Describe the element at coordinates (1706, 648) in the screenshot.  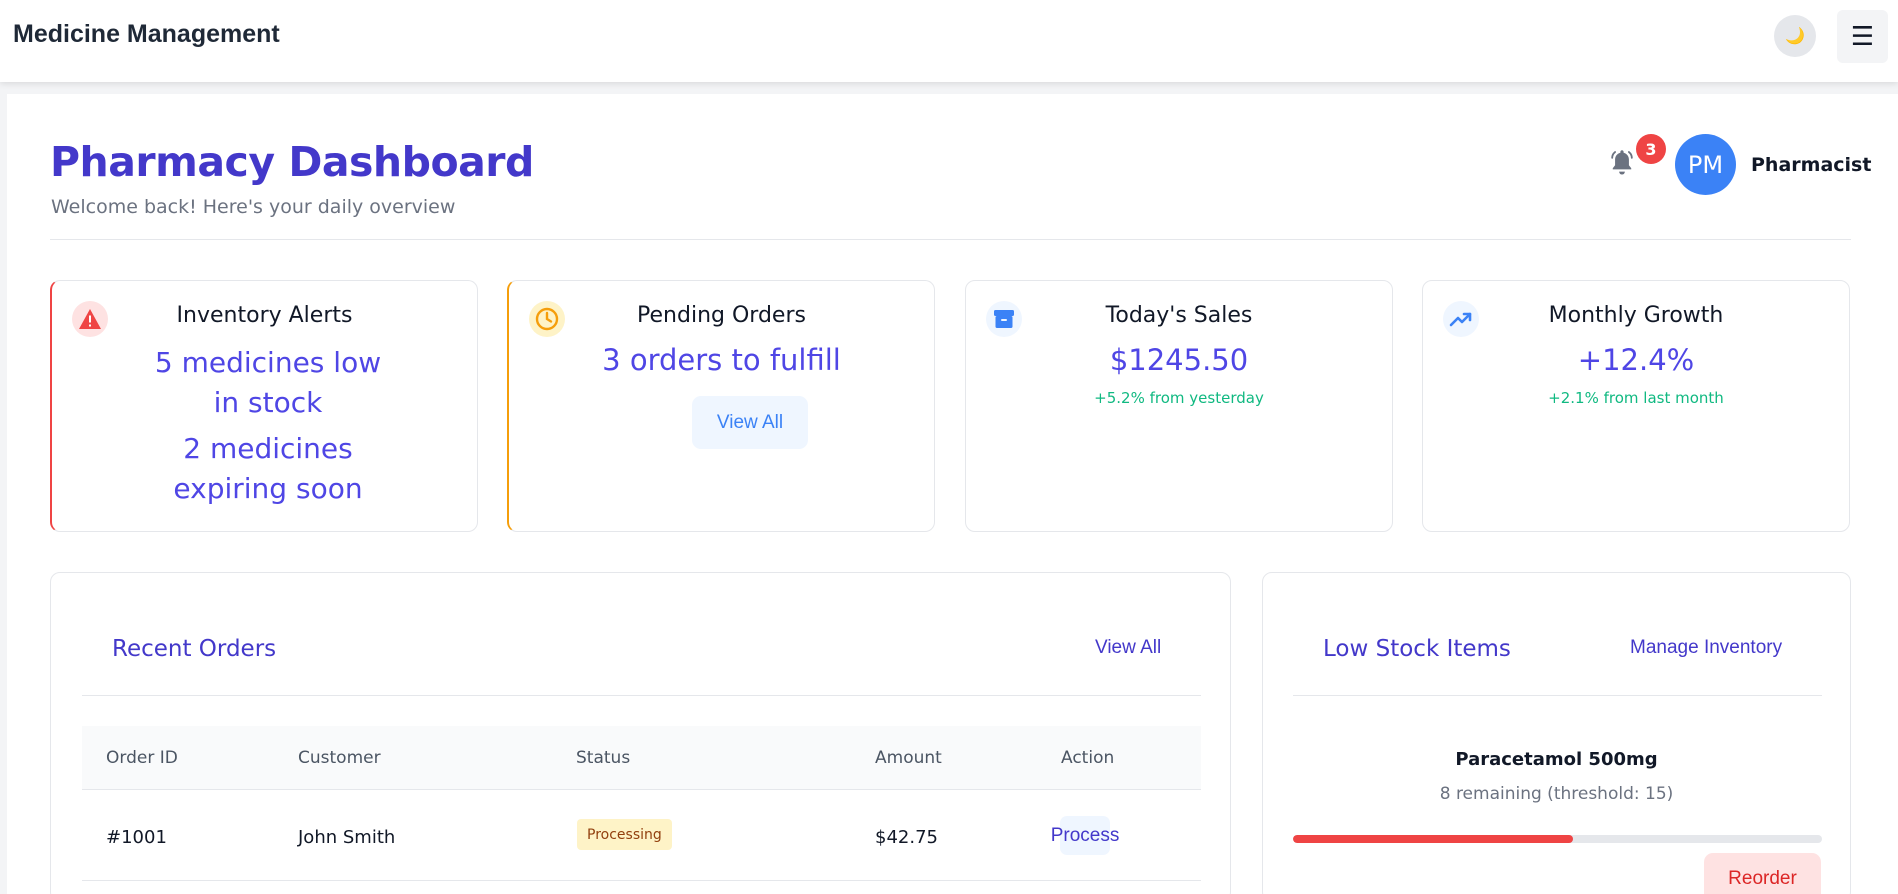
I see `manage-inventory-link: Manage Inventory` at that location.